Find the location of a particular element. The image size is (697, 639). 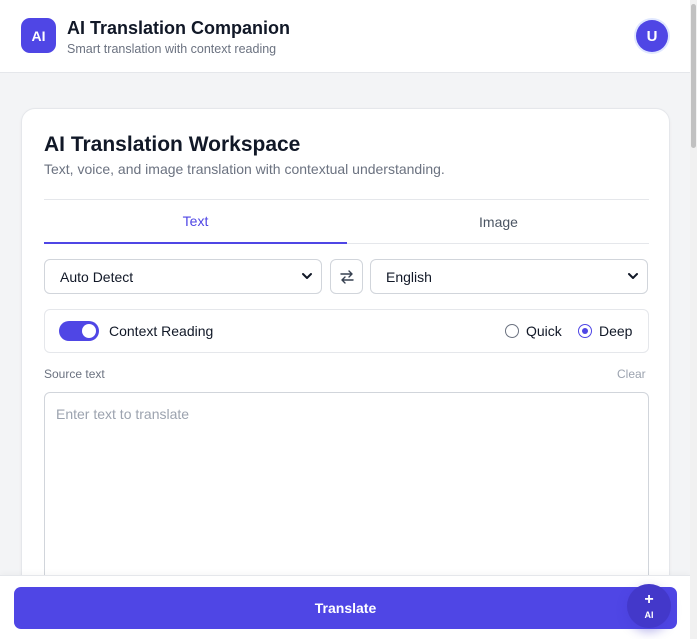

mode-tabs: Text Image is located at coordinates (346, 221).